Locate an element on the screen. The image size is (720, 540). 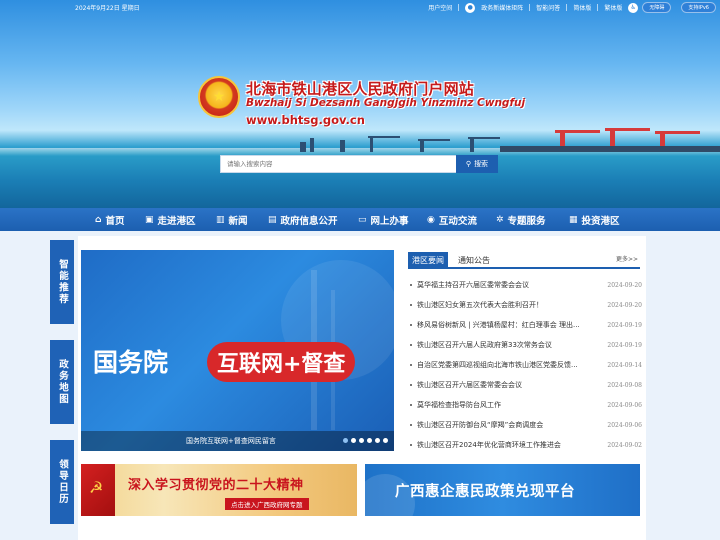
side-tab-smart-recommend: 智能推荐 is located at coordinates (62, 282).